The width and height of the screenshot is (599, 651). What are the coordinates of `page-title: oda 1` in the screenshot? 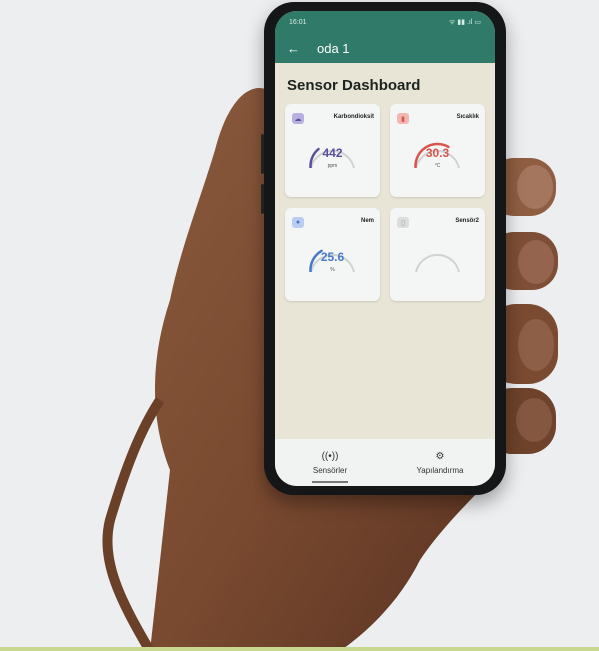 It's located at (333, 48).